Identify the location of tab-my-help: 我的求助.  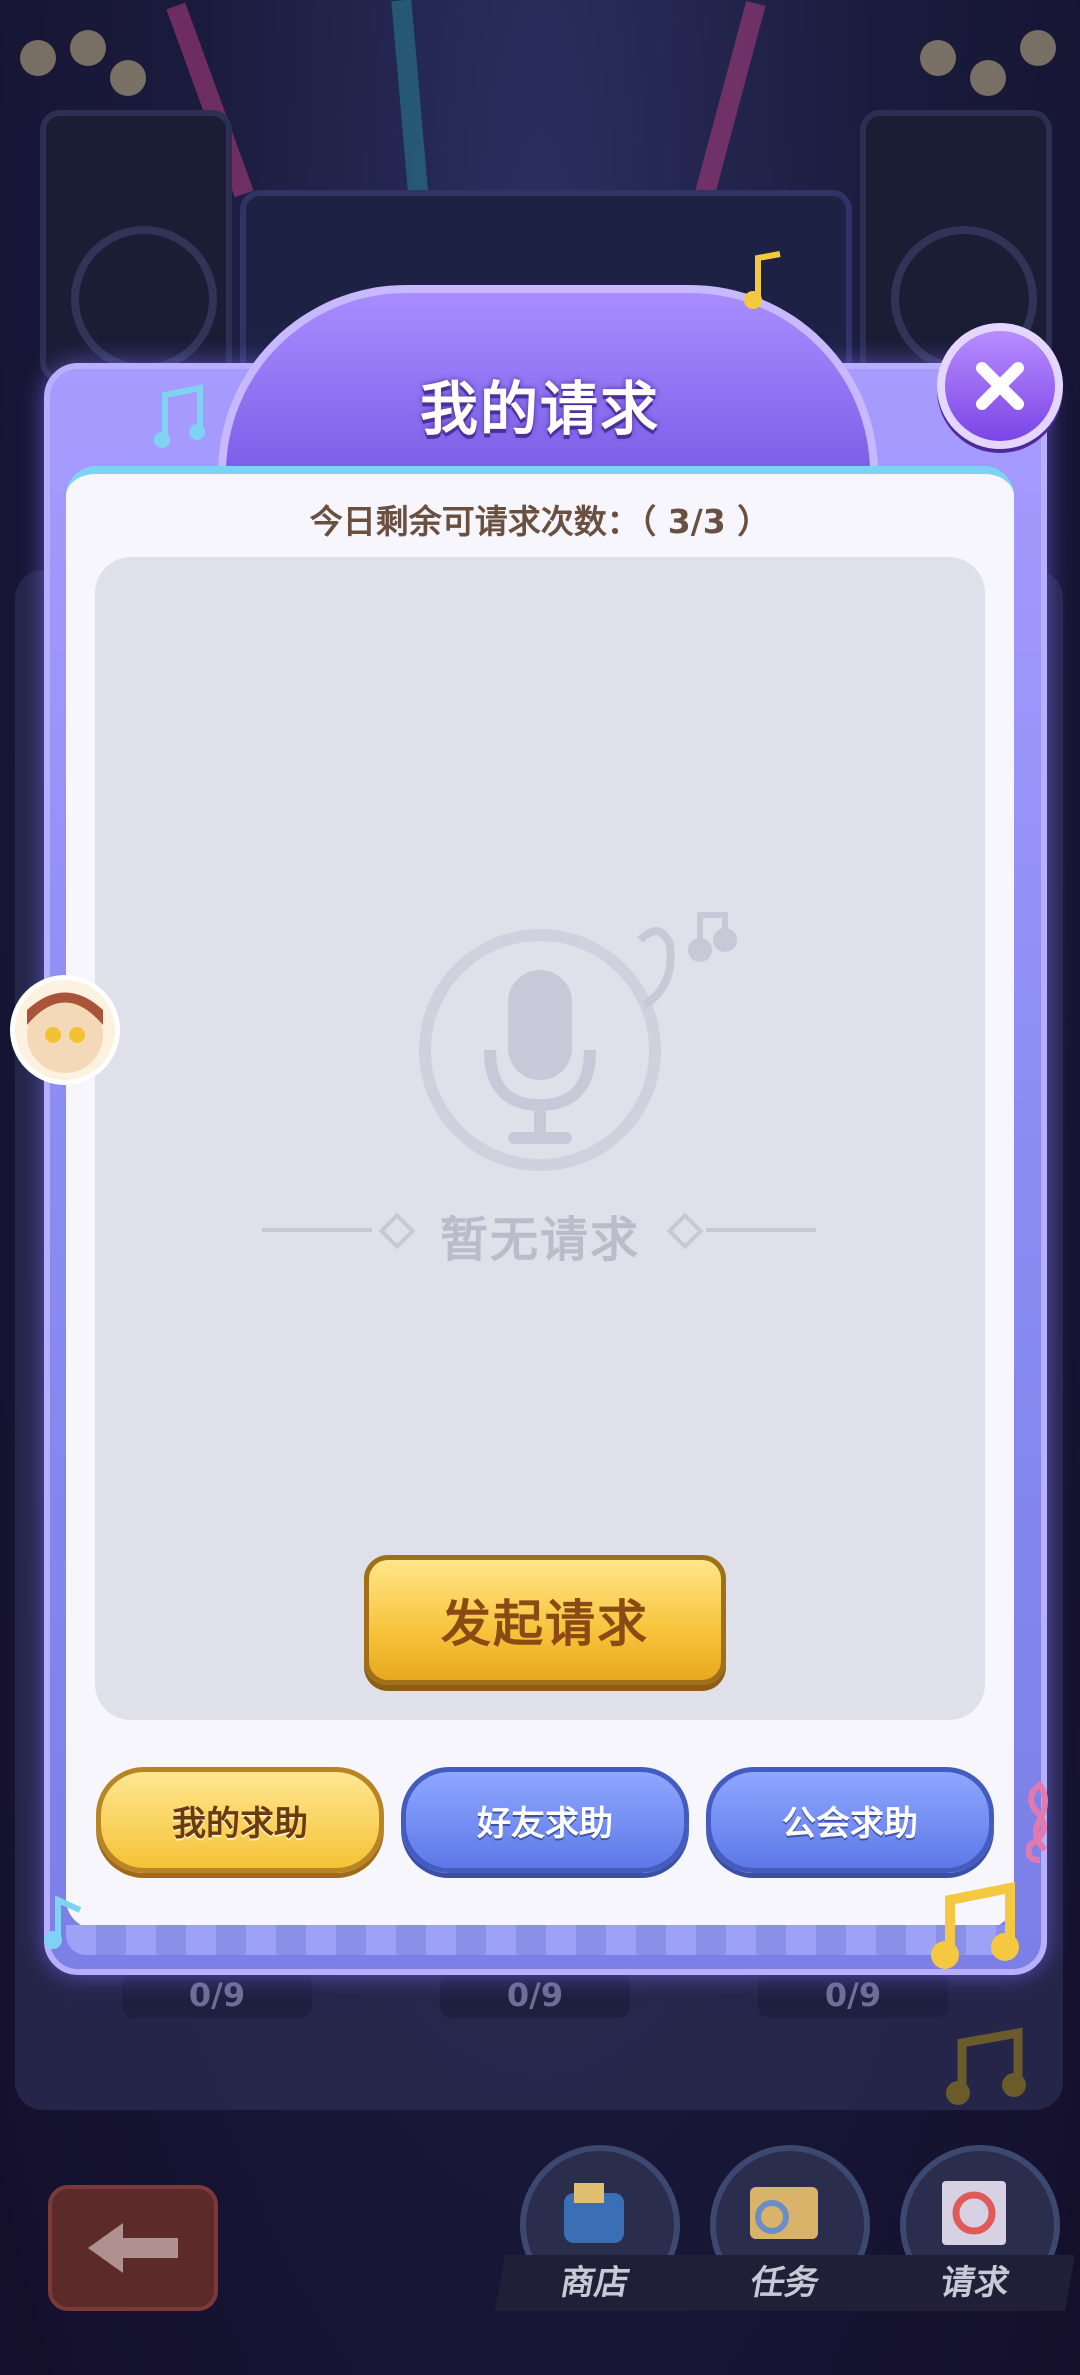
(240, 1820).